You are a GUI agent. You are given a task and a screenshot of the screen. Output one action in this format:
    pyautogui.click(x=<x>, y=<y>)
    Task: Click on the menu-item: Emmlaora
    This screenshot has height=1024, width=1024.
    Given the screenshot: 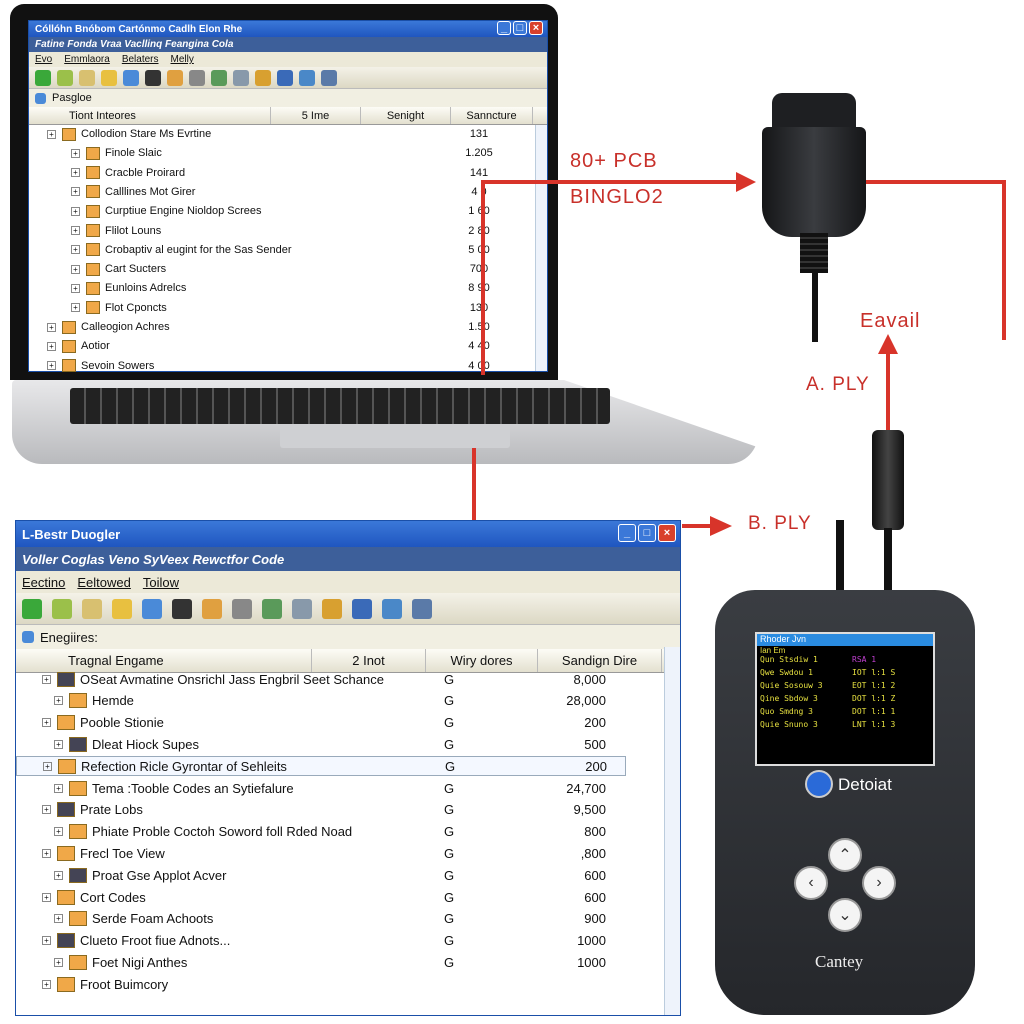 What is the action you would take?
    pyautogui.click(x=87, y=59)
    